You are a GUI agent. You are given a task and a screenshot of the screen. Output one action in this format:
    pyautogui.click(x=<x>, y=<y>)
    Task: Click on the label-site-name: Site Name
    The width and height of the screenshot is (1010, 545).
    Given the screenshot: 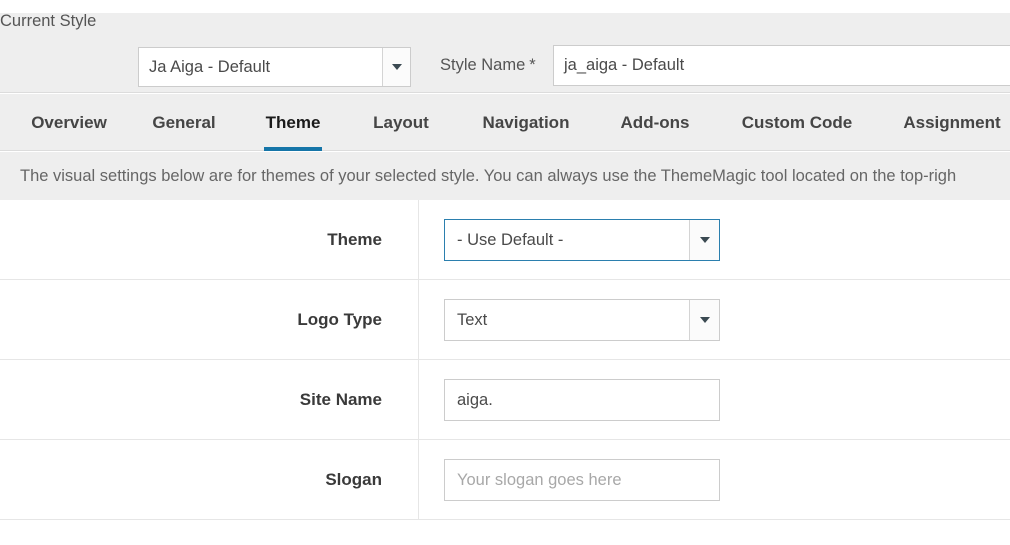 What is the action you would take?
    pyautogui.click(x=340, y=399)
    